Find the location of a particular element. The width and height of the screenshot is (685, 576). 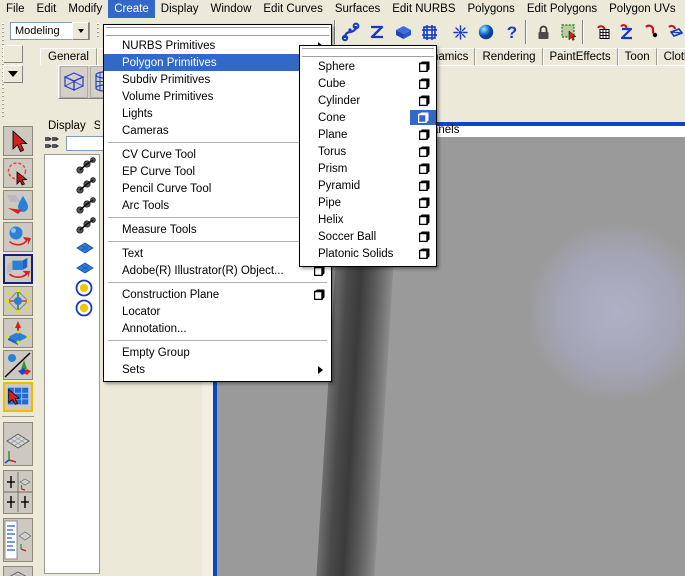

lock-icon is located at coordinates (543, 32).